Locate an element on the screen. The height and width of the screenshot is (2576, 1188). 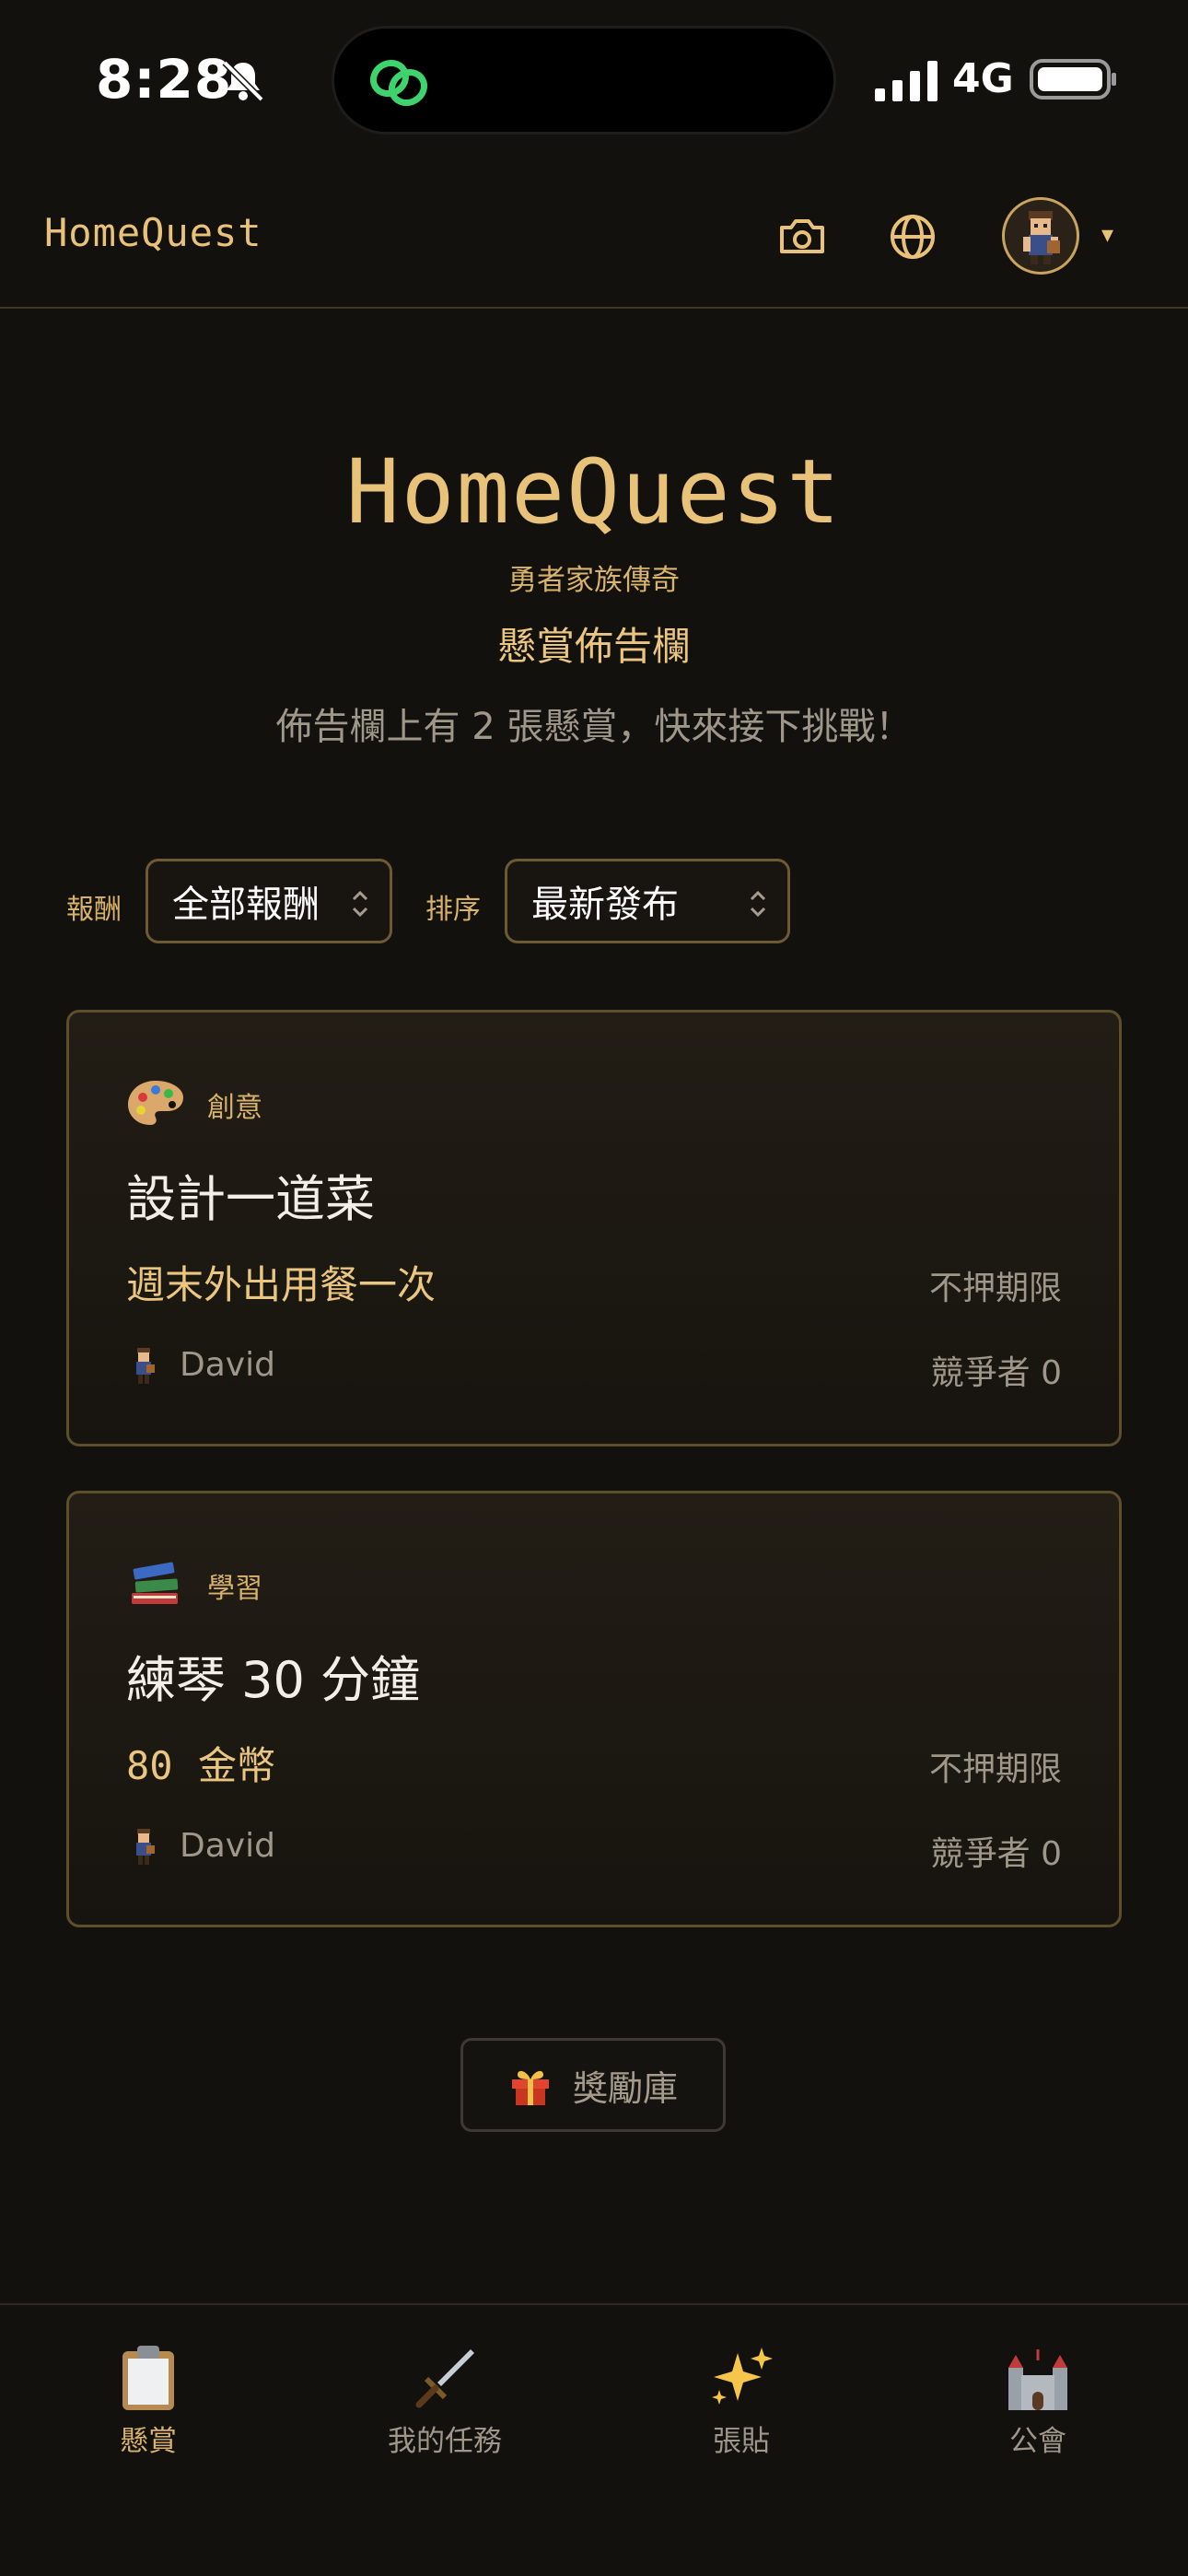
status-time: 8:28 is located at coordinates (164, 79).